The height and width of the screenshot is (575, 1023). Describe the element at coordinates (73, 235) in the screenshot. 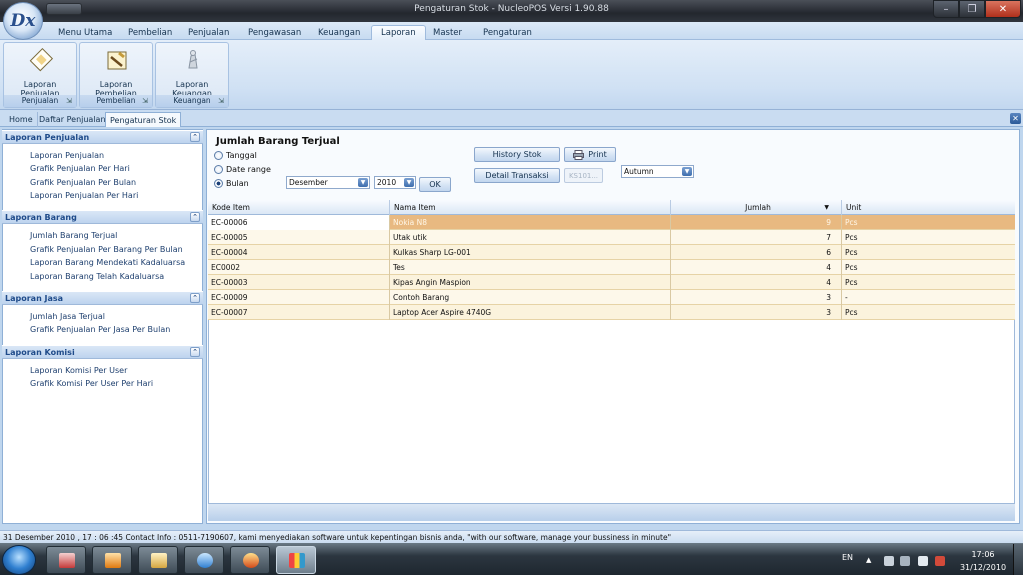

I see `sidebar-item-jumlah-barang-terjual: Jumlah Barang Terjual` at that location.